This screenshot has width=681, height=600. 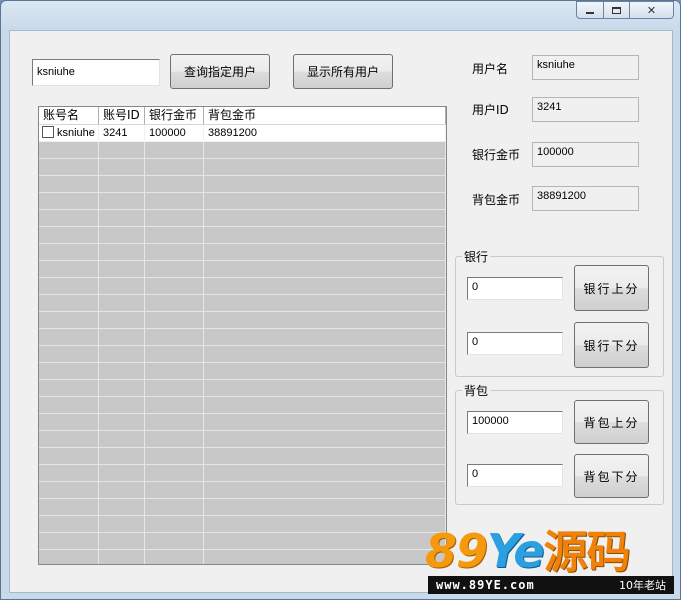 What do you see at coordinates (611, 345) in the screenshot?
I see `bank-down-button: 银行下分` at bounding box center [611, 345].